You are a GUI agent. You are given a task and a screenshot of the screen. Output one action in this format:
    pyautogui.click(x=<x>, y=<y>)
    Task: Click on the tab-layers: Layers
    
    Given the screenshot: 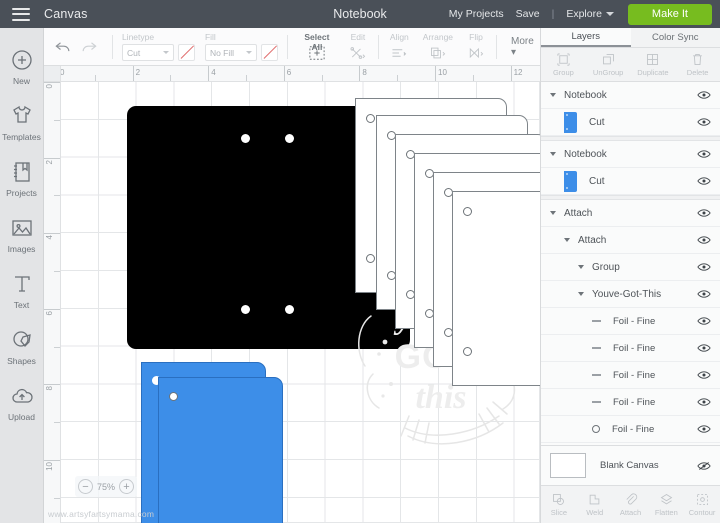 What is the action you would take?
    pyautogui.click(x=586, y=37)
    